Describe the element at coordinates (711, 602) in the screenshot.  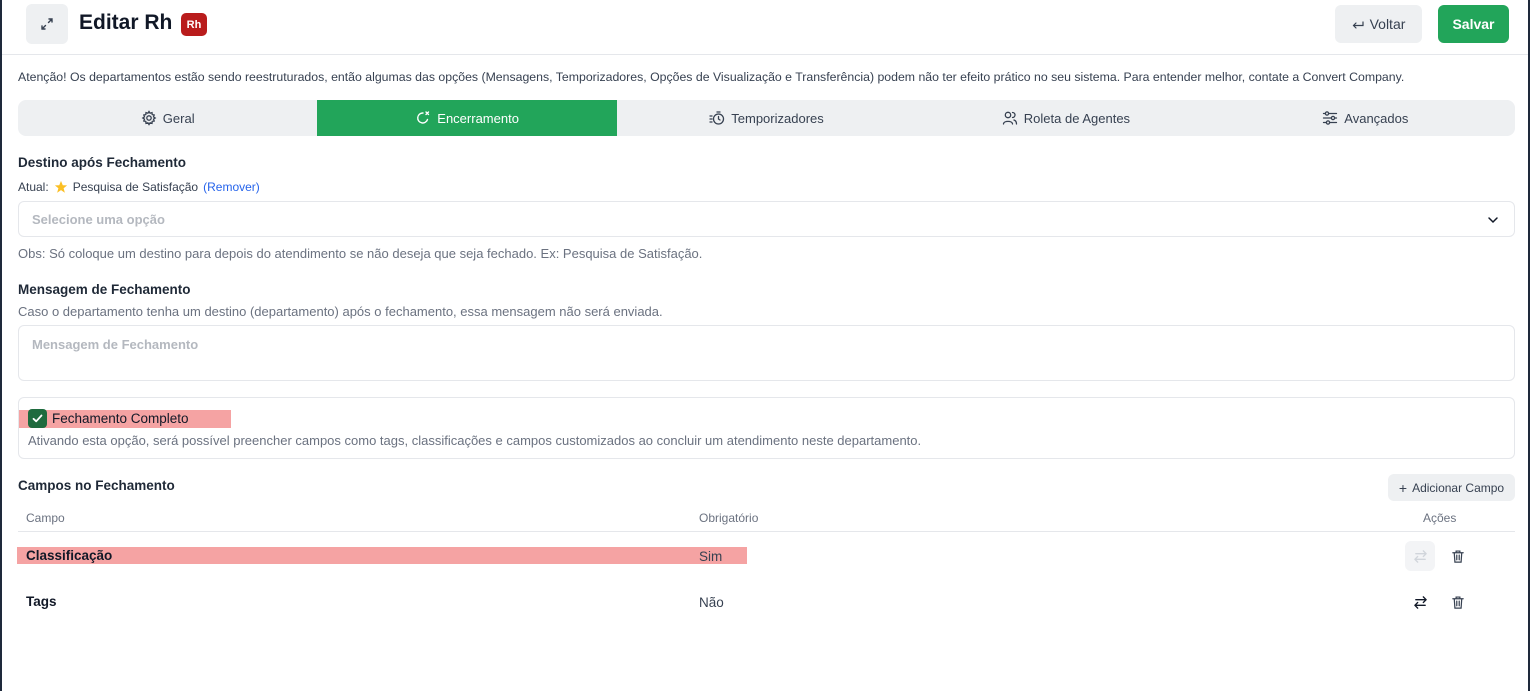
I see `table-row-obrigatorio: Não` at that location.